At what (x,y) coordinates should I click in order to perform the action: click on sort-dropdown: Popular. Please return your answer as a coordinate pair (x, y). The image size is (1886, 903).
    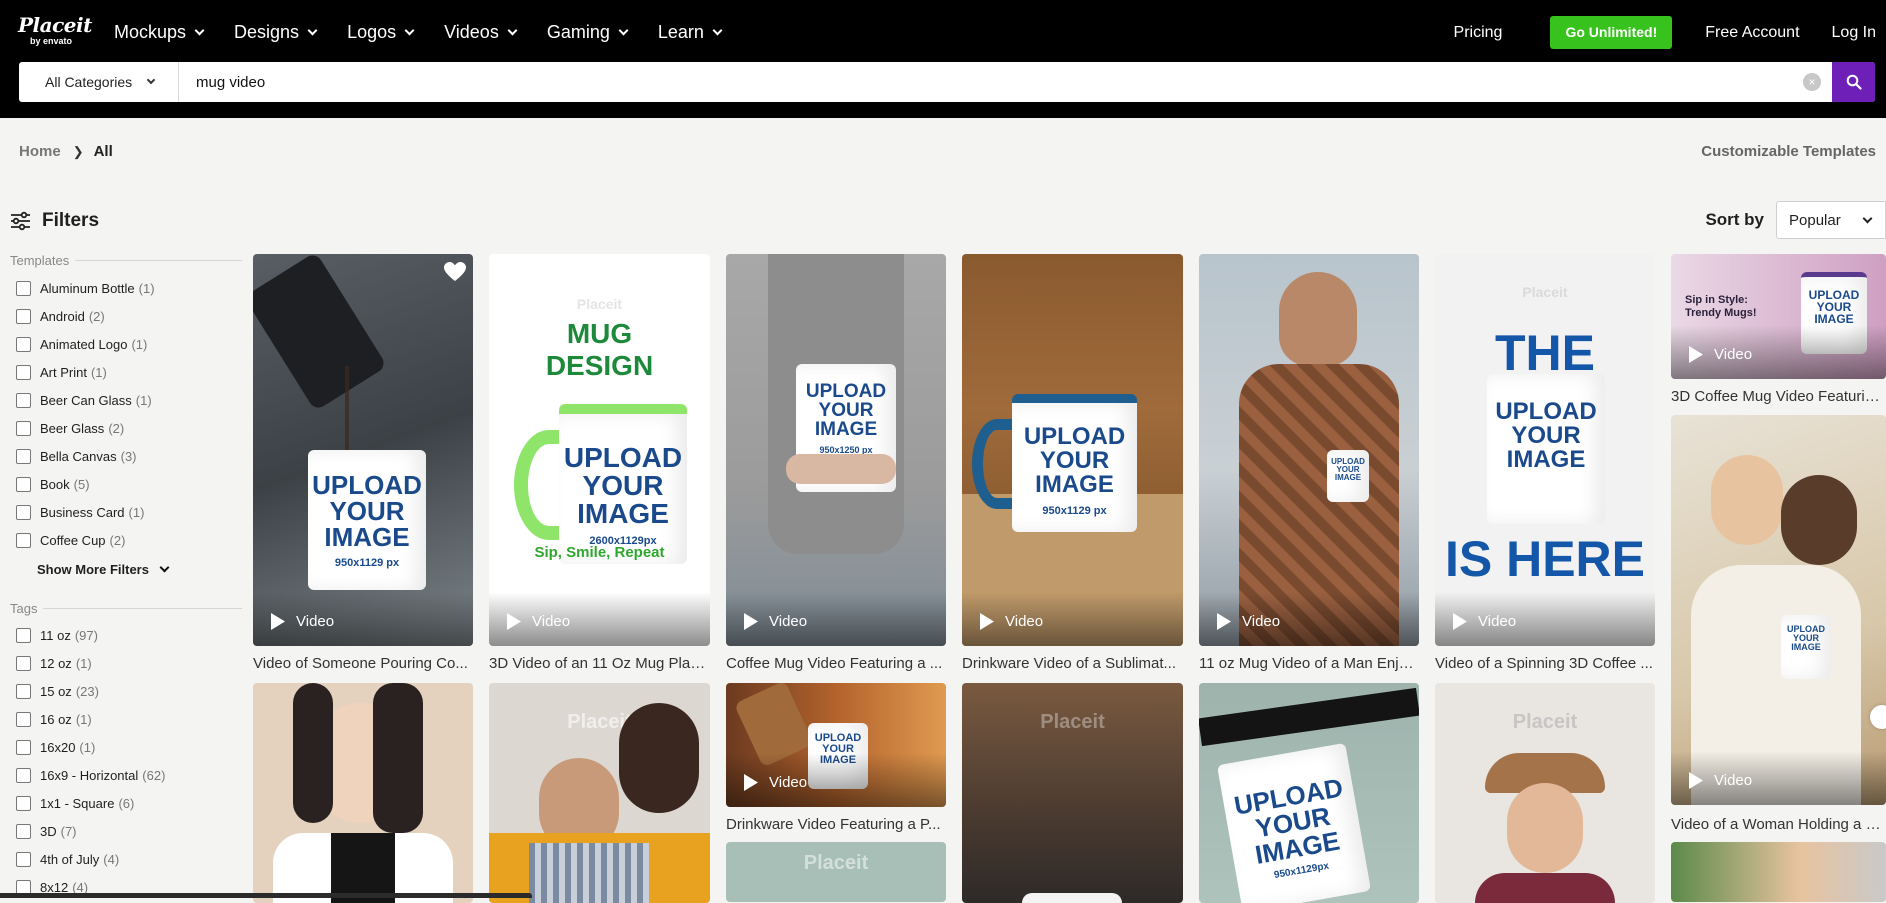
    Looking at the image, I should click on (1831, 220).